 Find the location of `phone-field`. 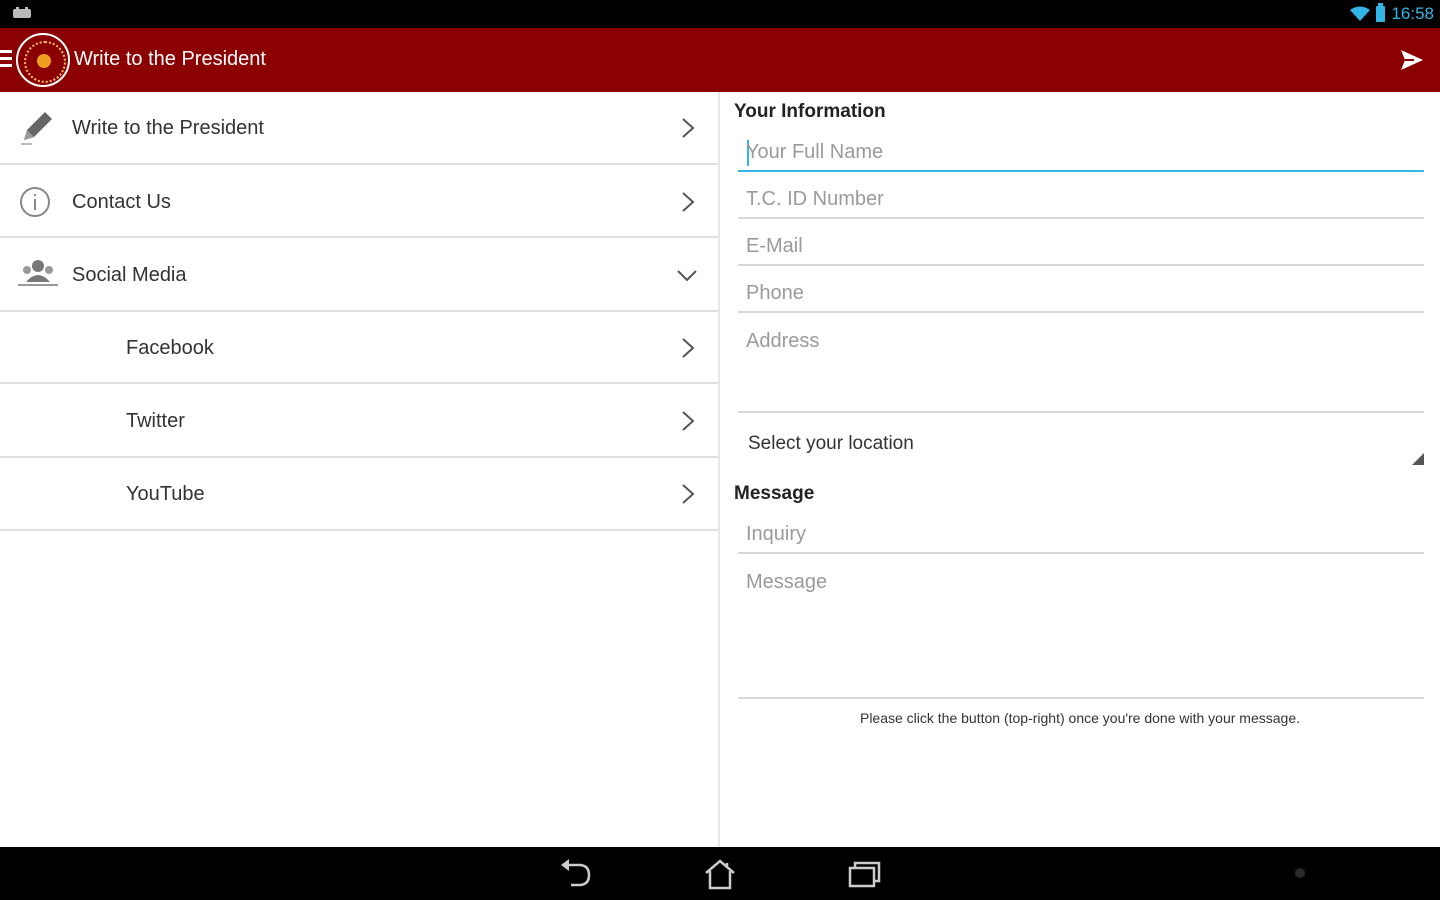

phone-field is located at coordinates (1081, 294).